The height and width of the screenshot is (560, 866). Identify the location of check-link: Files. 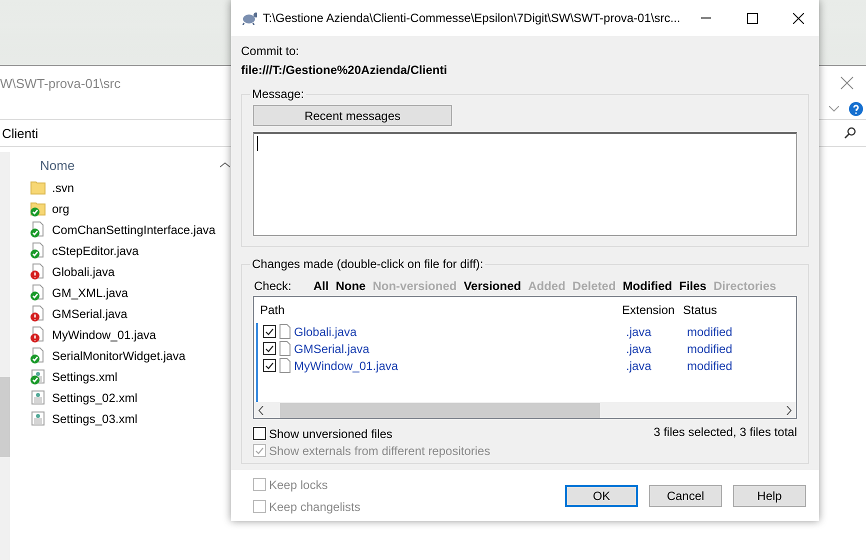
(692, 286).